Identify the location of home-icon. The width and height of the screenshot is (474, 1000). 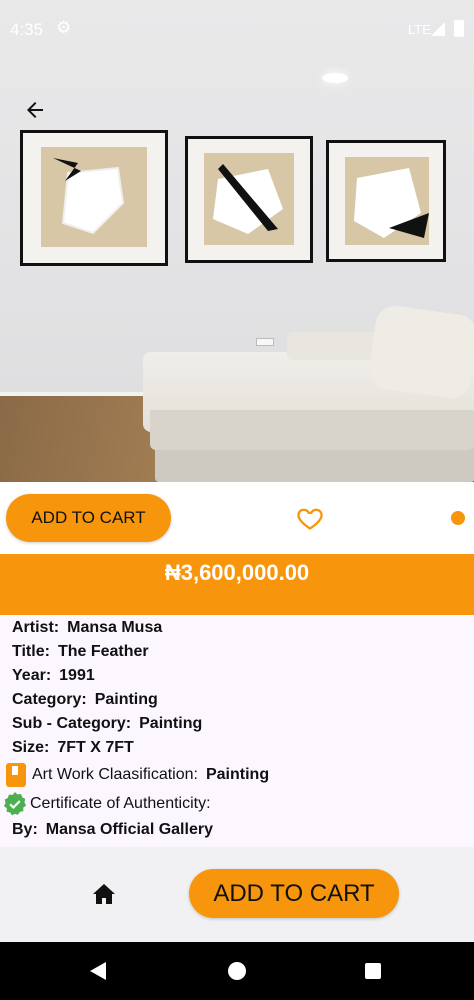
(104, 894).